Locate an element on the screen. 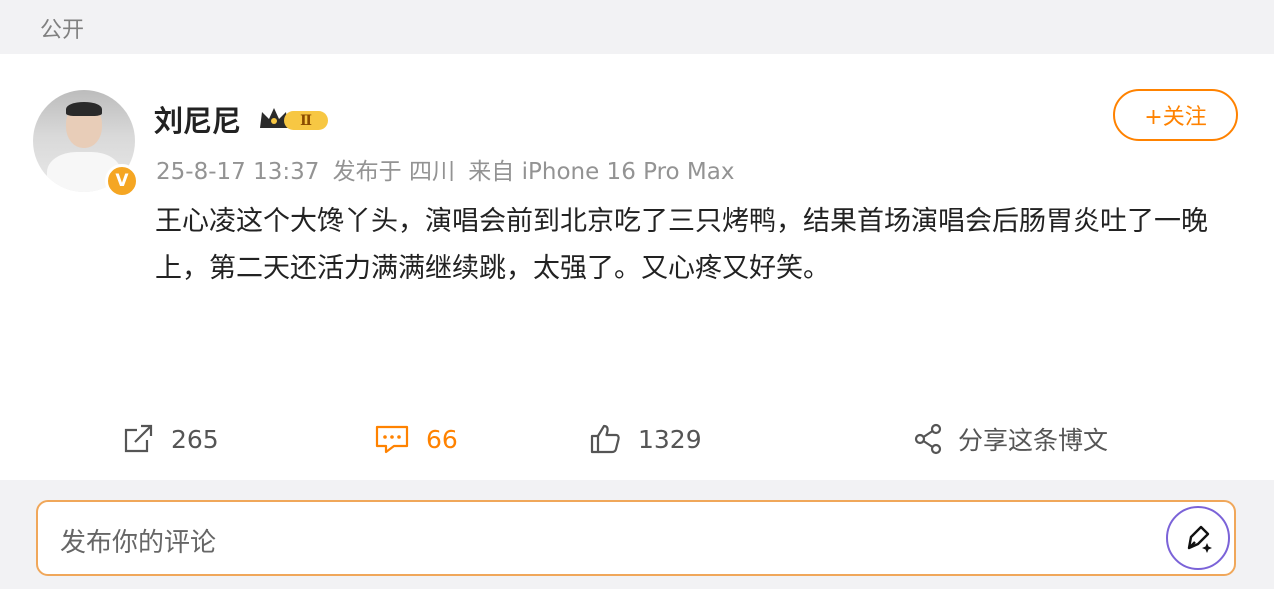  post-location: 发布于 四川 is located at coordinates (393, 172).